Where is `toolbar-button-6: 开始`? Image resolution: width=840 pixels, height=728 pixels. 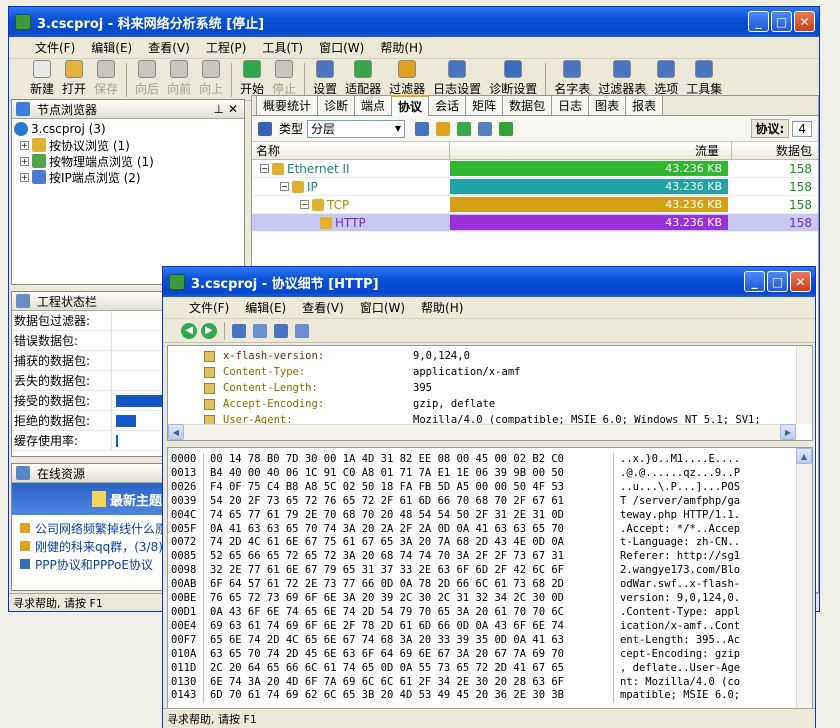
toolbar-button-6: 开始 is located at coordinates (252, 78).